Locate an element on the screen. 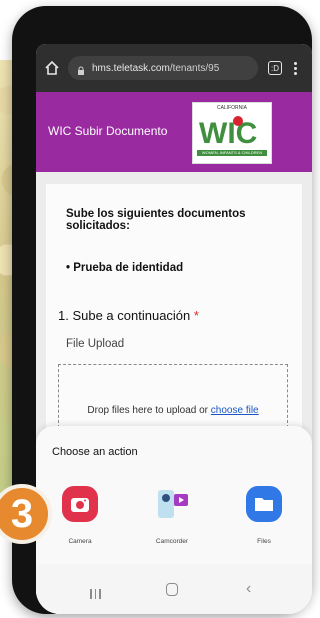 This screenshot has height=618, width=320. svg-text: WIC is located at coordinates (228, 133).